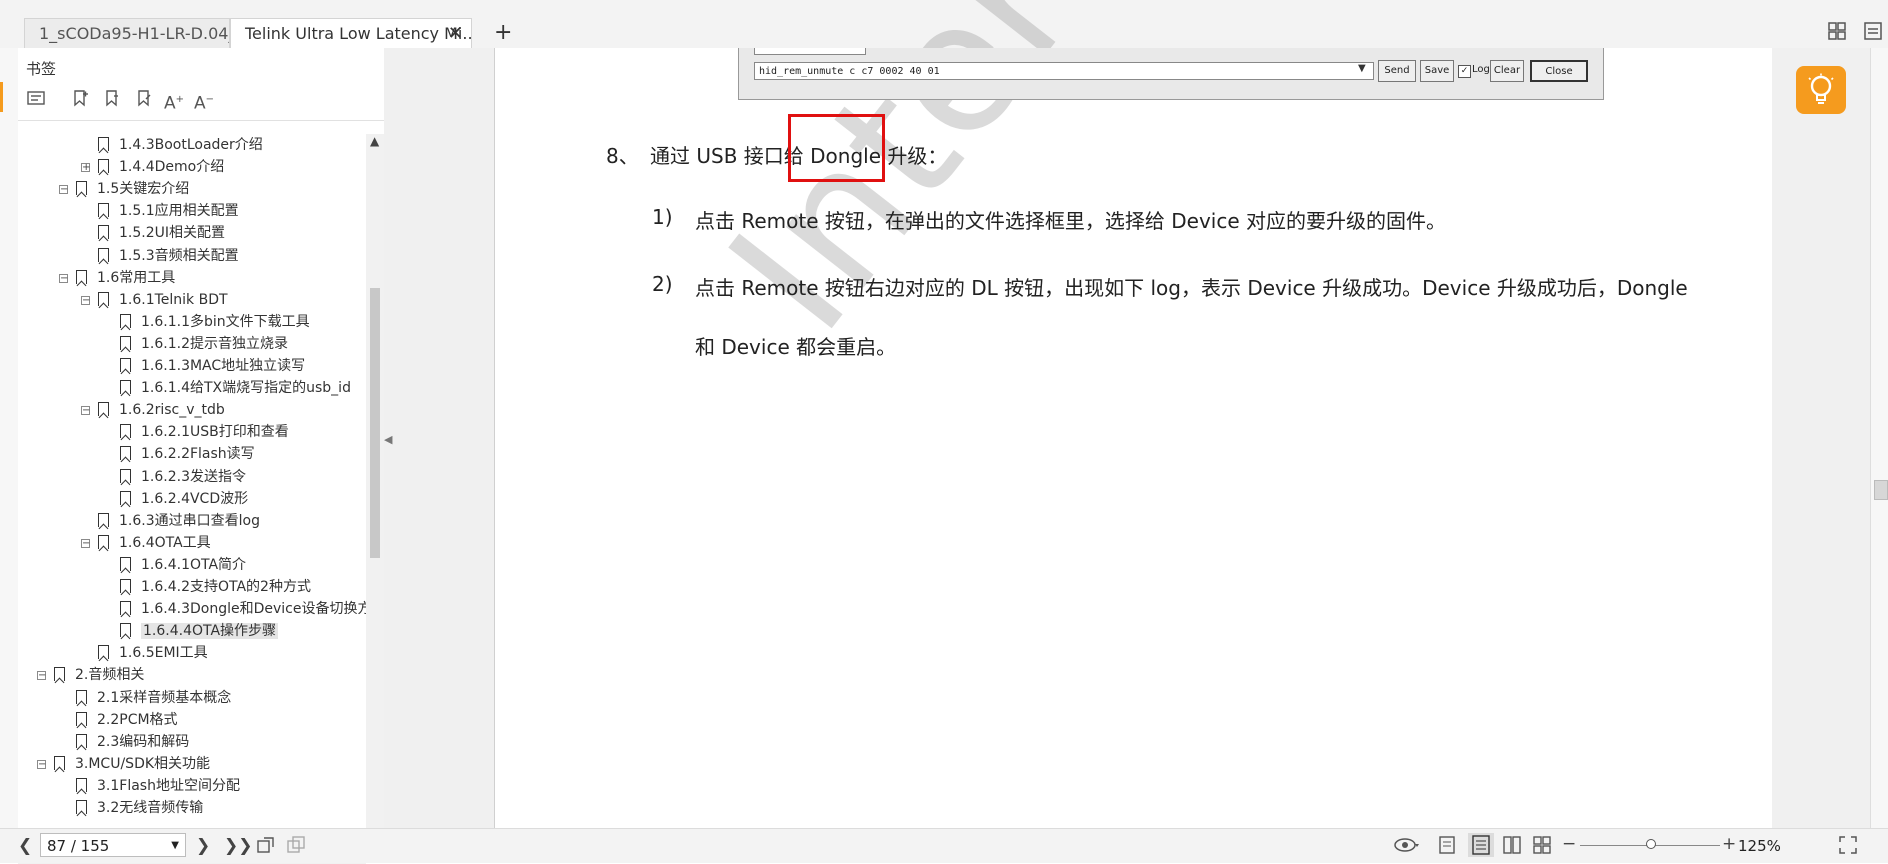  Describe the element at coordinates (187, 454) in the screenshot. I see `bookmark-item: 1.6.2.2Flash读写` at that location.